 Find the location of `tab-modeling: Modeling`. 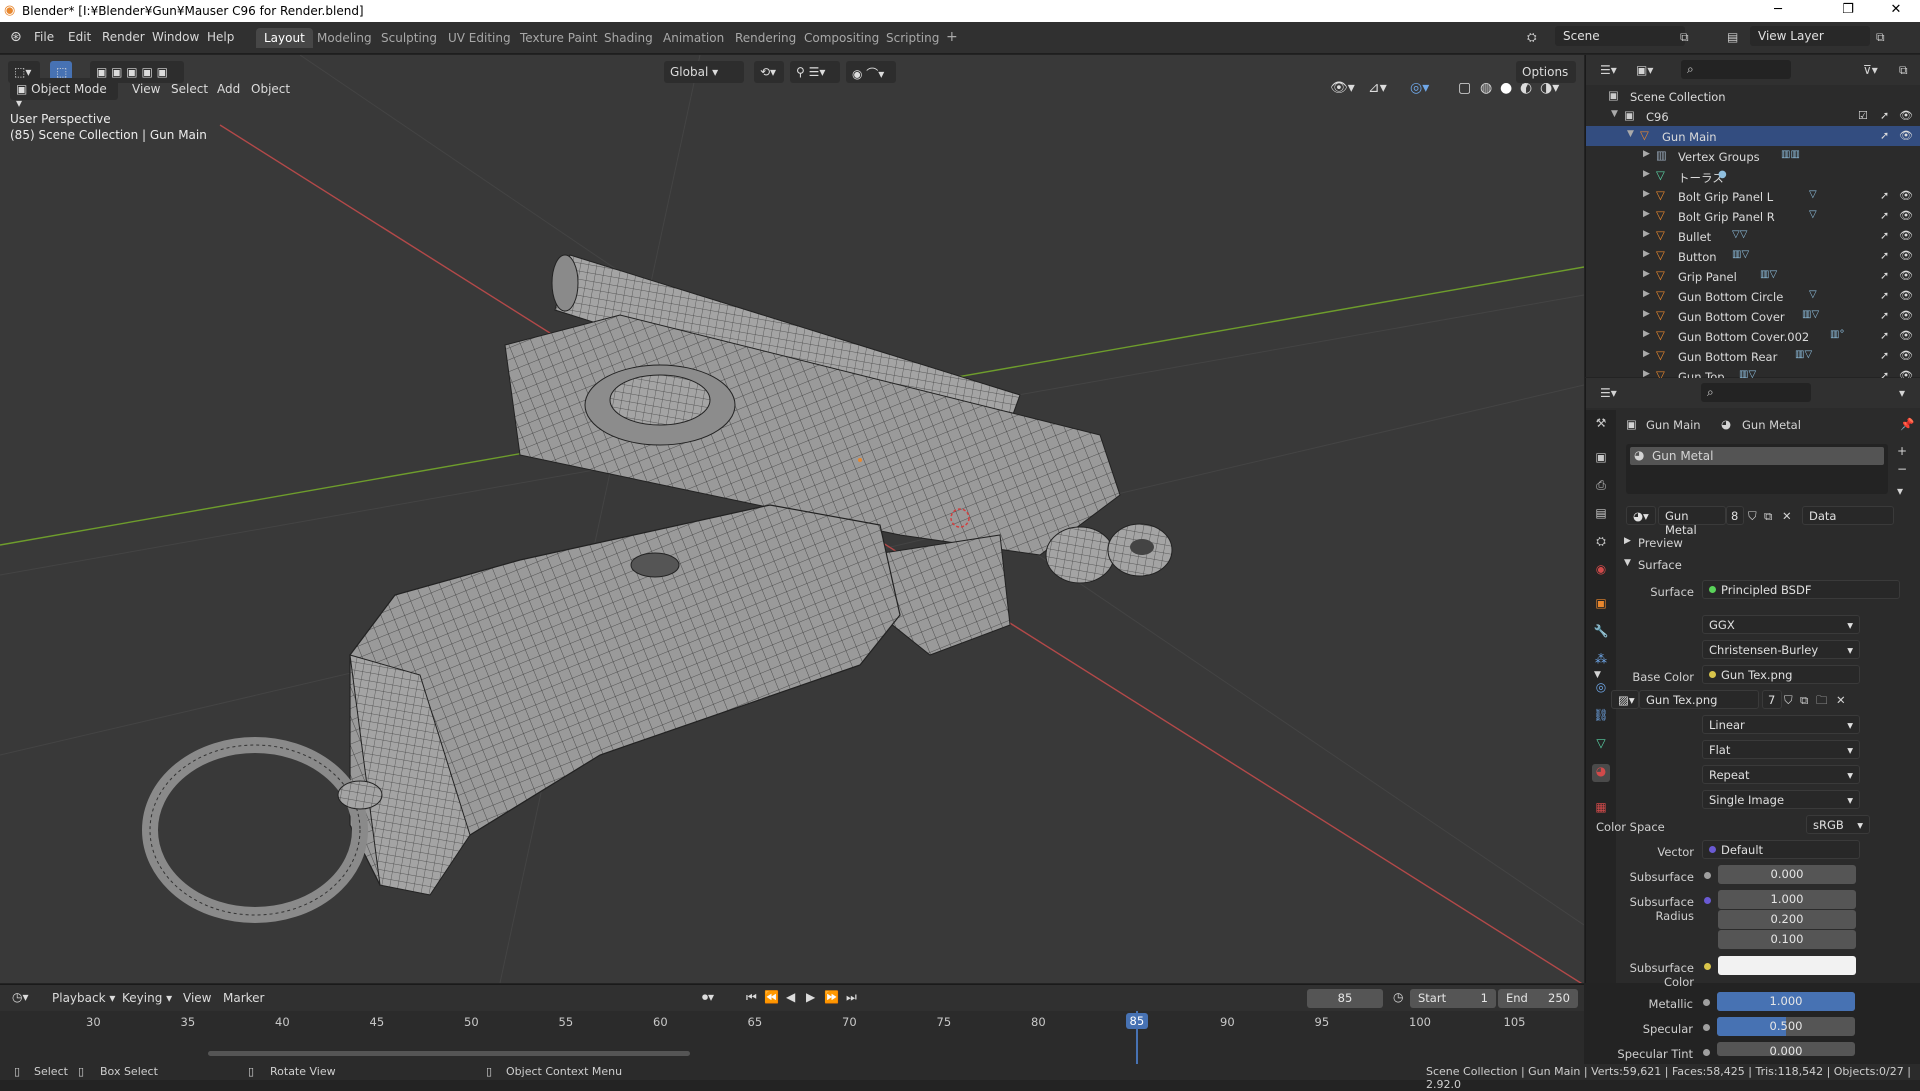

tab-modeling: Modeling is located at coordinates (344, 38).